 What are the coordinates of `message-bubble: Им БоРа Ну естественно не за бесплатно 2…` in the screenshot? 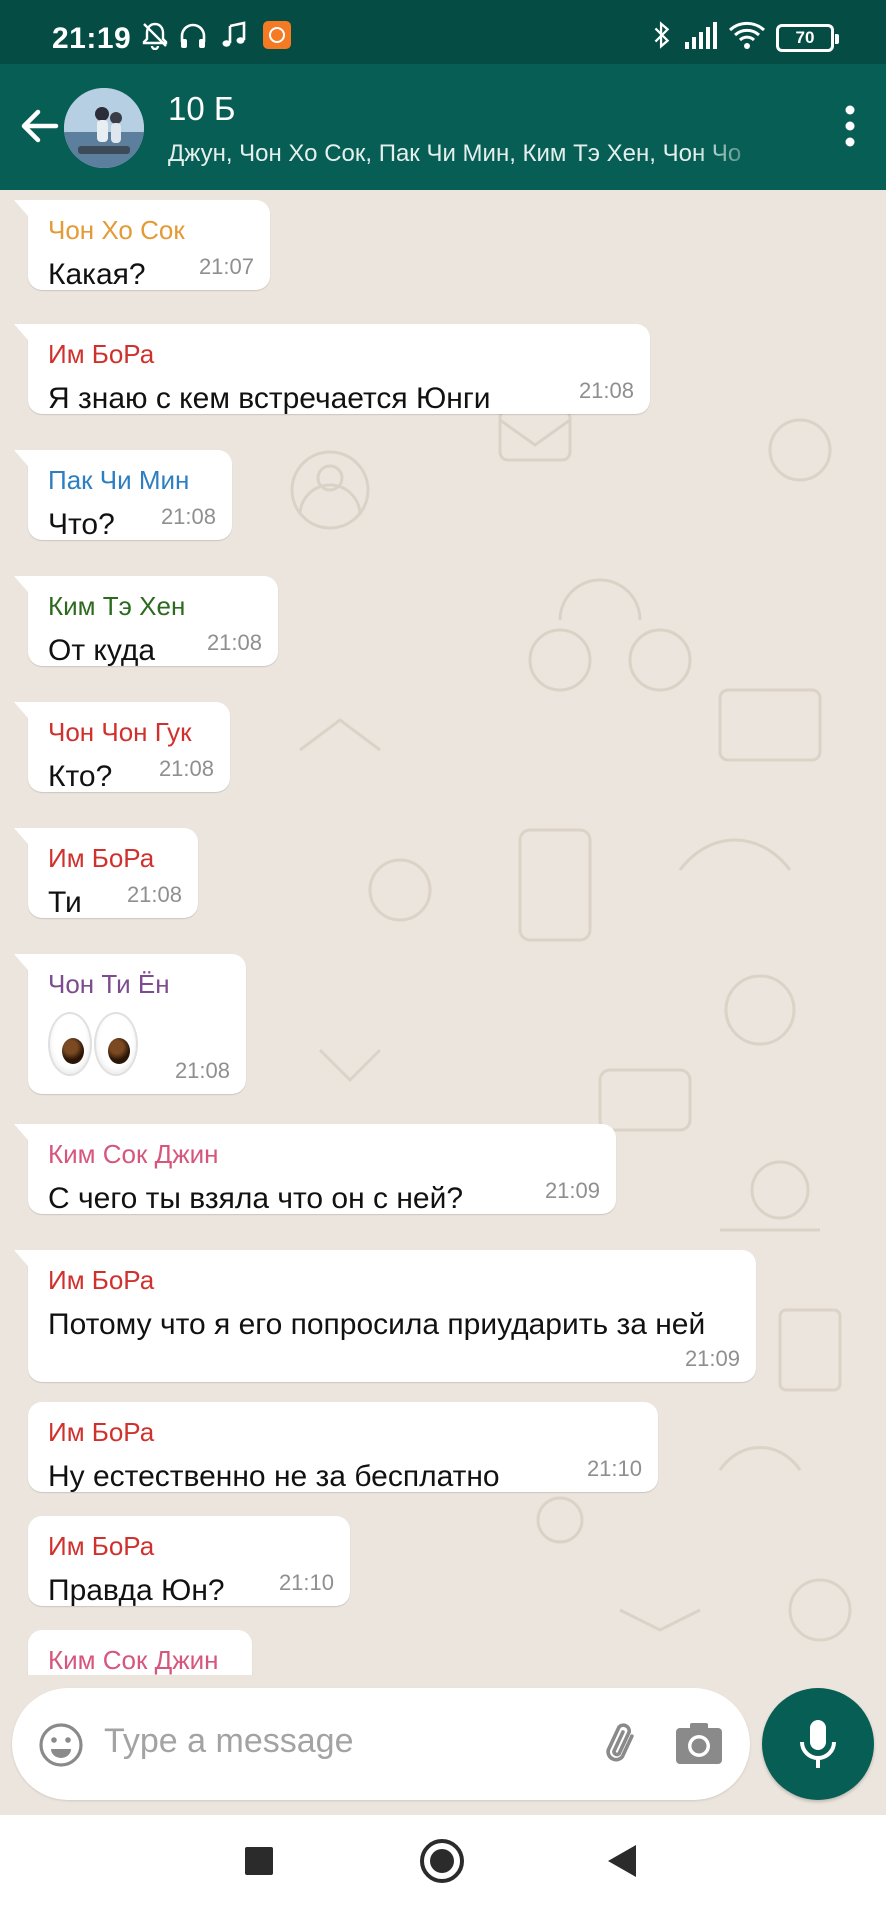 It's located at (343, 1447).